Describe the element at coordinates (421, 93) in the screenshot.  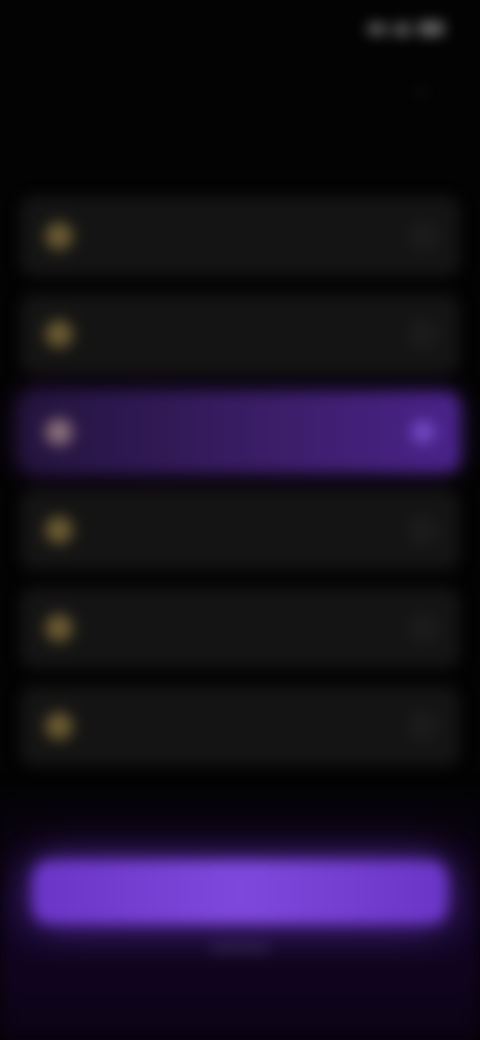
I see `close-icon: ×` at that location.